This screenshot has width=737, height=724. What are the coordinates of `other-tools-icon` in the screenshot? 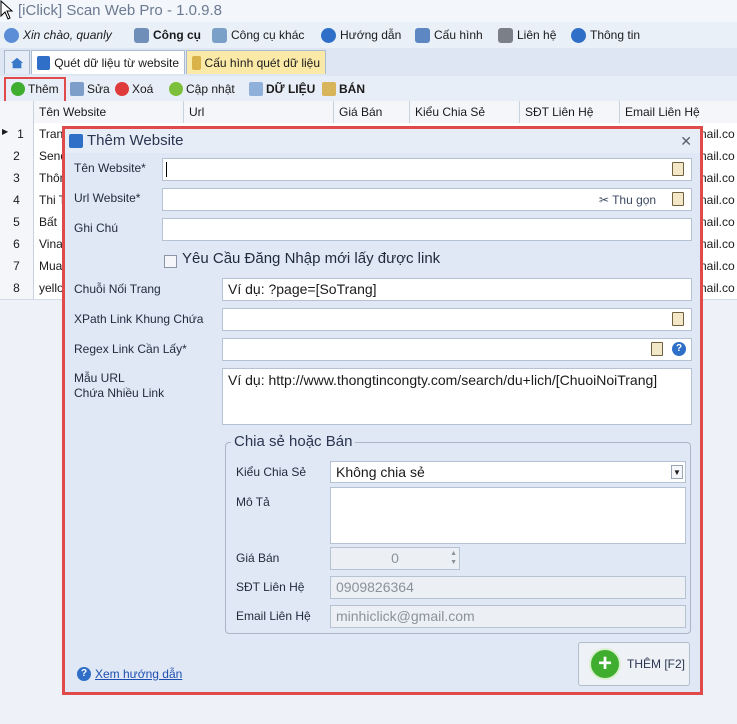 It's located at (219, 35).